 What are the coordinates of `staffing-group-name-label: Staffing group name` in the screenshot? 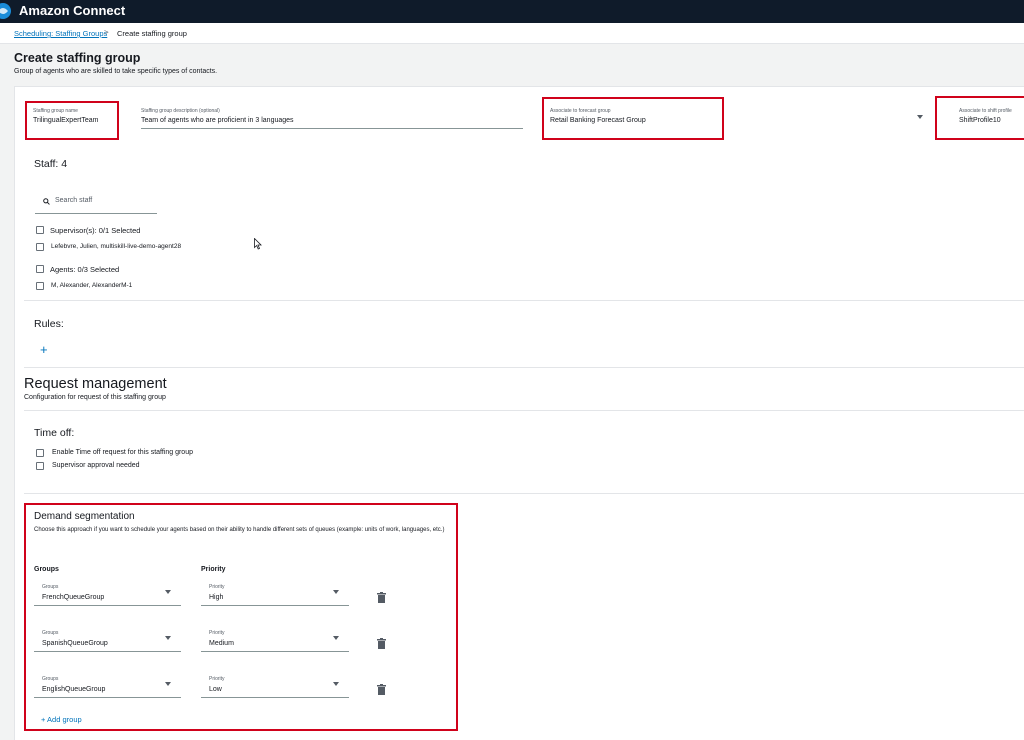 It's located at (55, 111).